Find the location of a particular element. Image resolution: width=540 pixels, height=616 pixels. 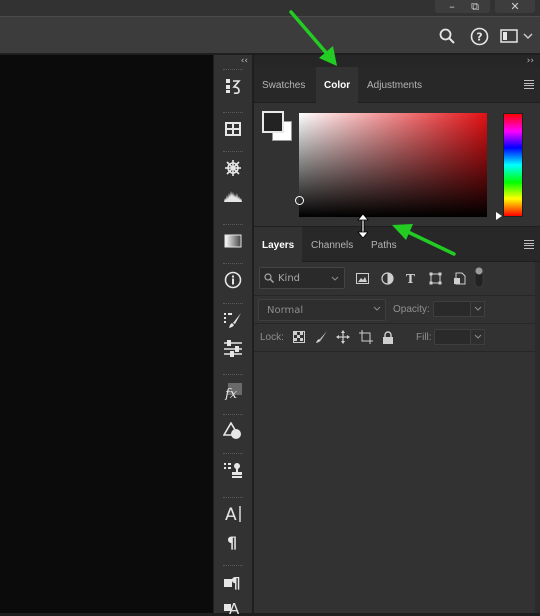

toggle-icon is located at coordinates (479, 277).